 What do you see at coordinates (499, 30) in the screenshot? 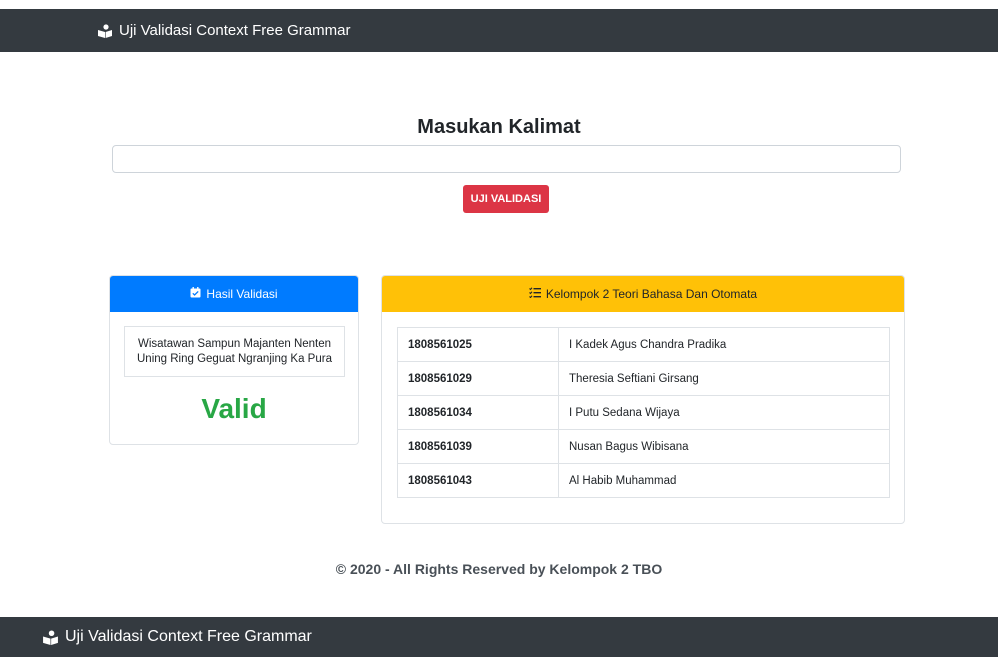
I see `top-navbar: Uji Validasi Context Free Grammar` at bounding box center [499, 30].